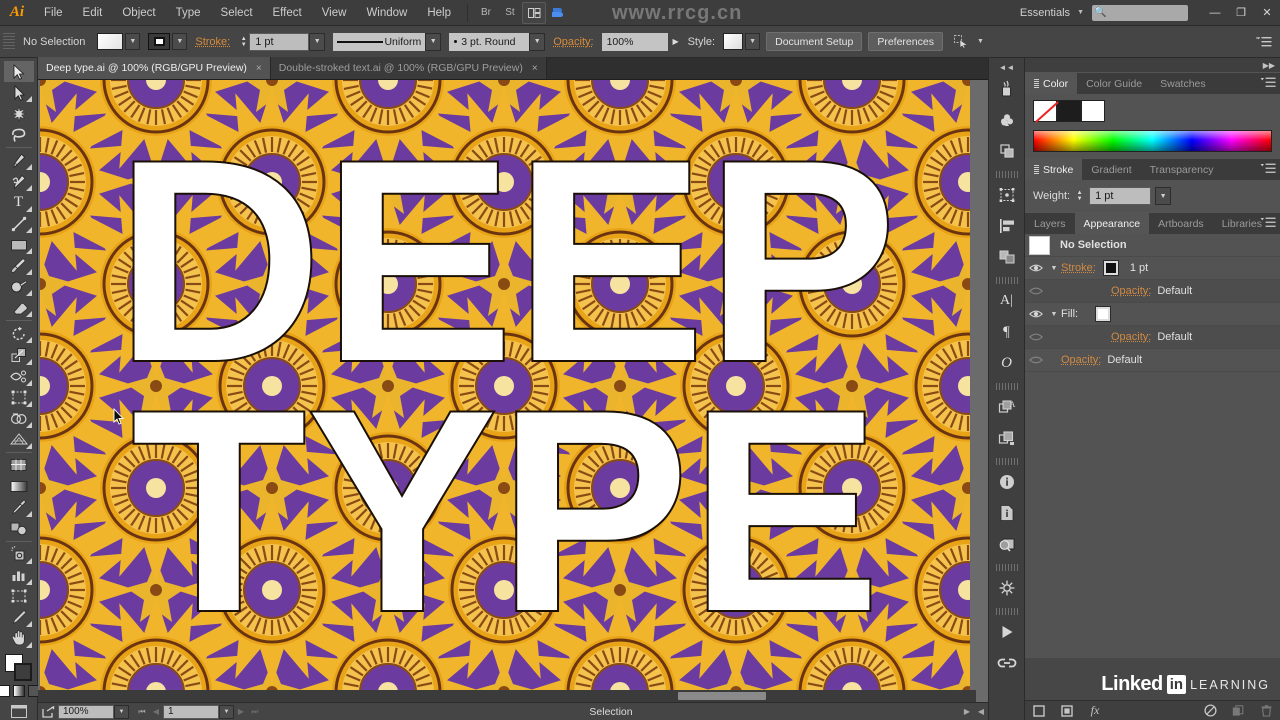 The image size is (1280, 720). Describe the element at coordinates (19, 354) in the screenshot. I see `scale-tool` at that location.